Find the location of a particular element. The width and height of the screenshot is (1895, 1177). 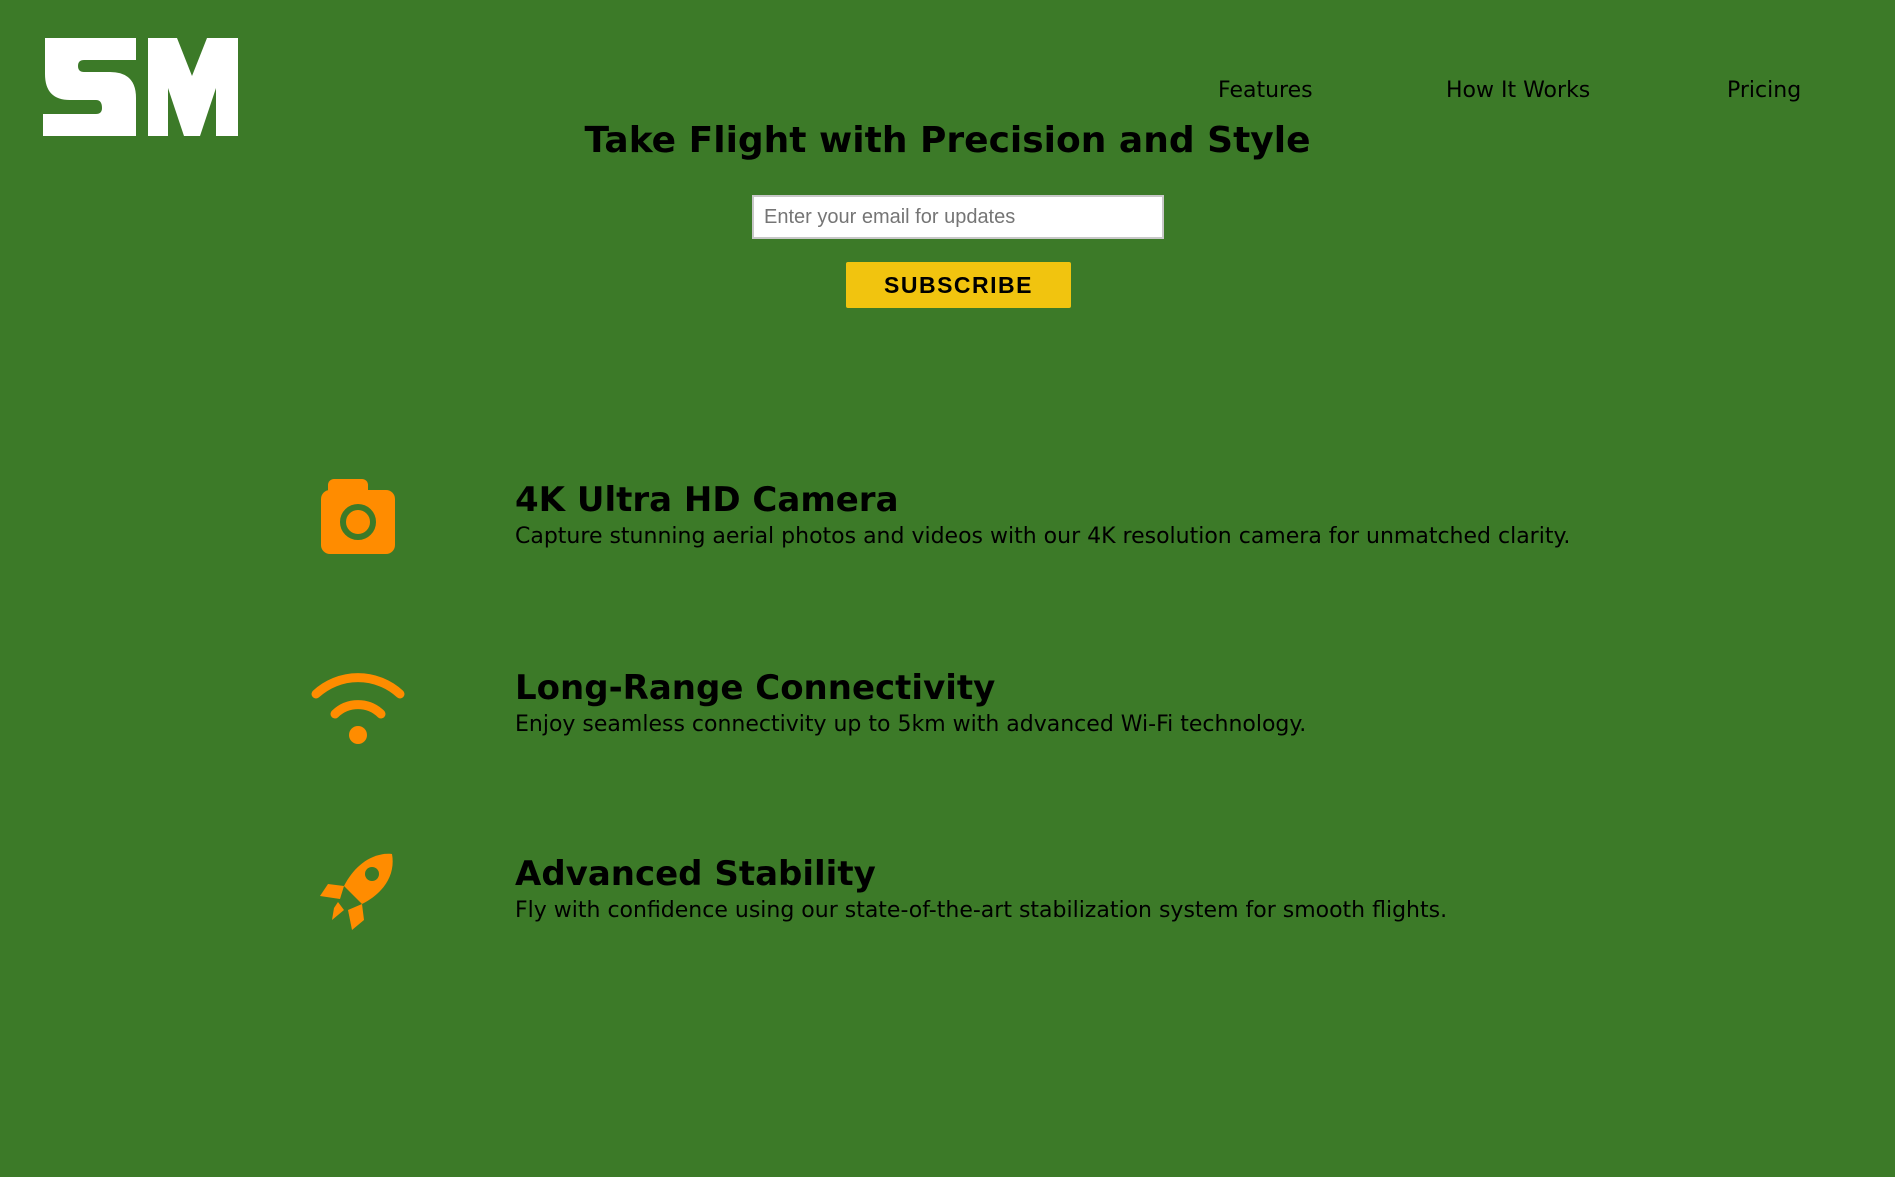

feature-title: Long-Range Connectivity is located at coordinates (755, 688).